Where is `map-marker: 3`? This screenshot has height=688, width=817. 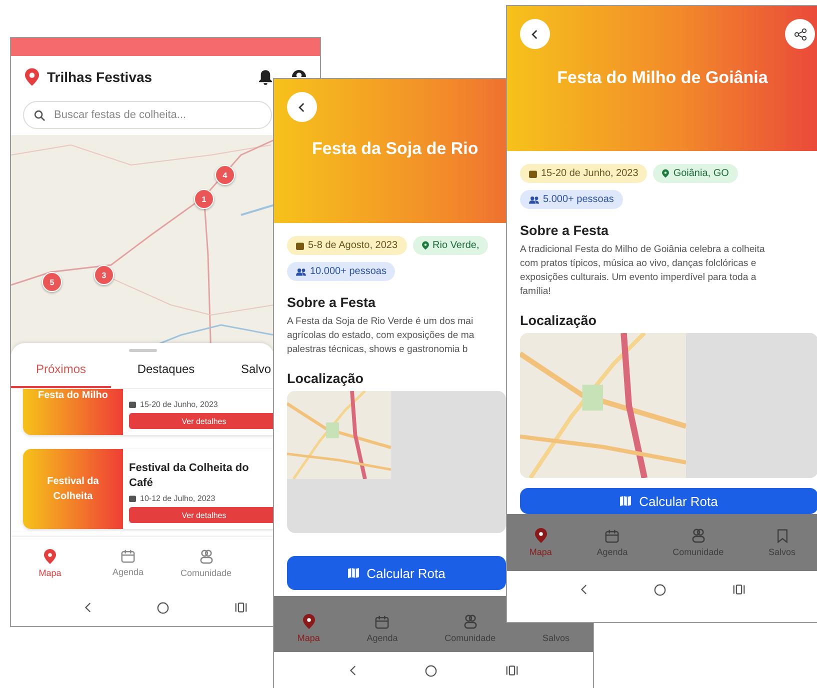 map-marker: 3 is located at coordinates (104, 275).